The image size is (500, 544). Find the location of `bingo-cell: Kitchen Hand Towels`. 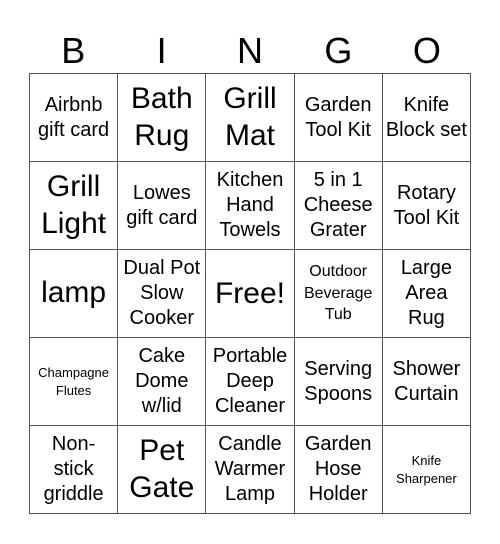

bingo-cell: Kitchen Hand Towels is located at coordinates (250, 206).